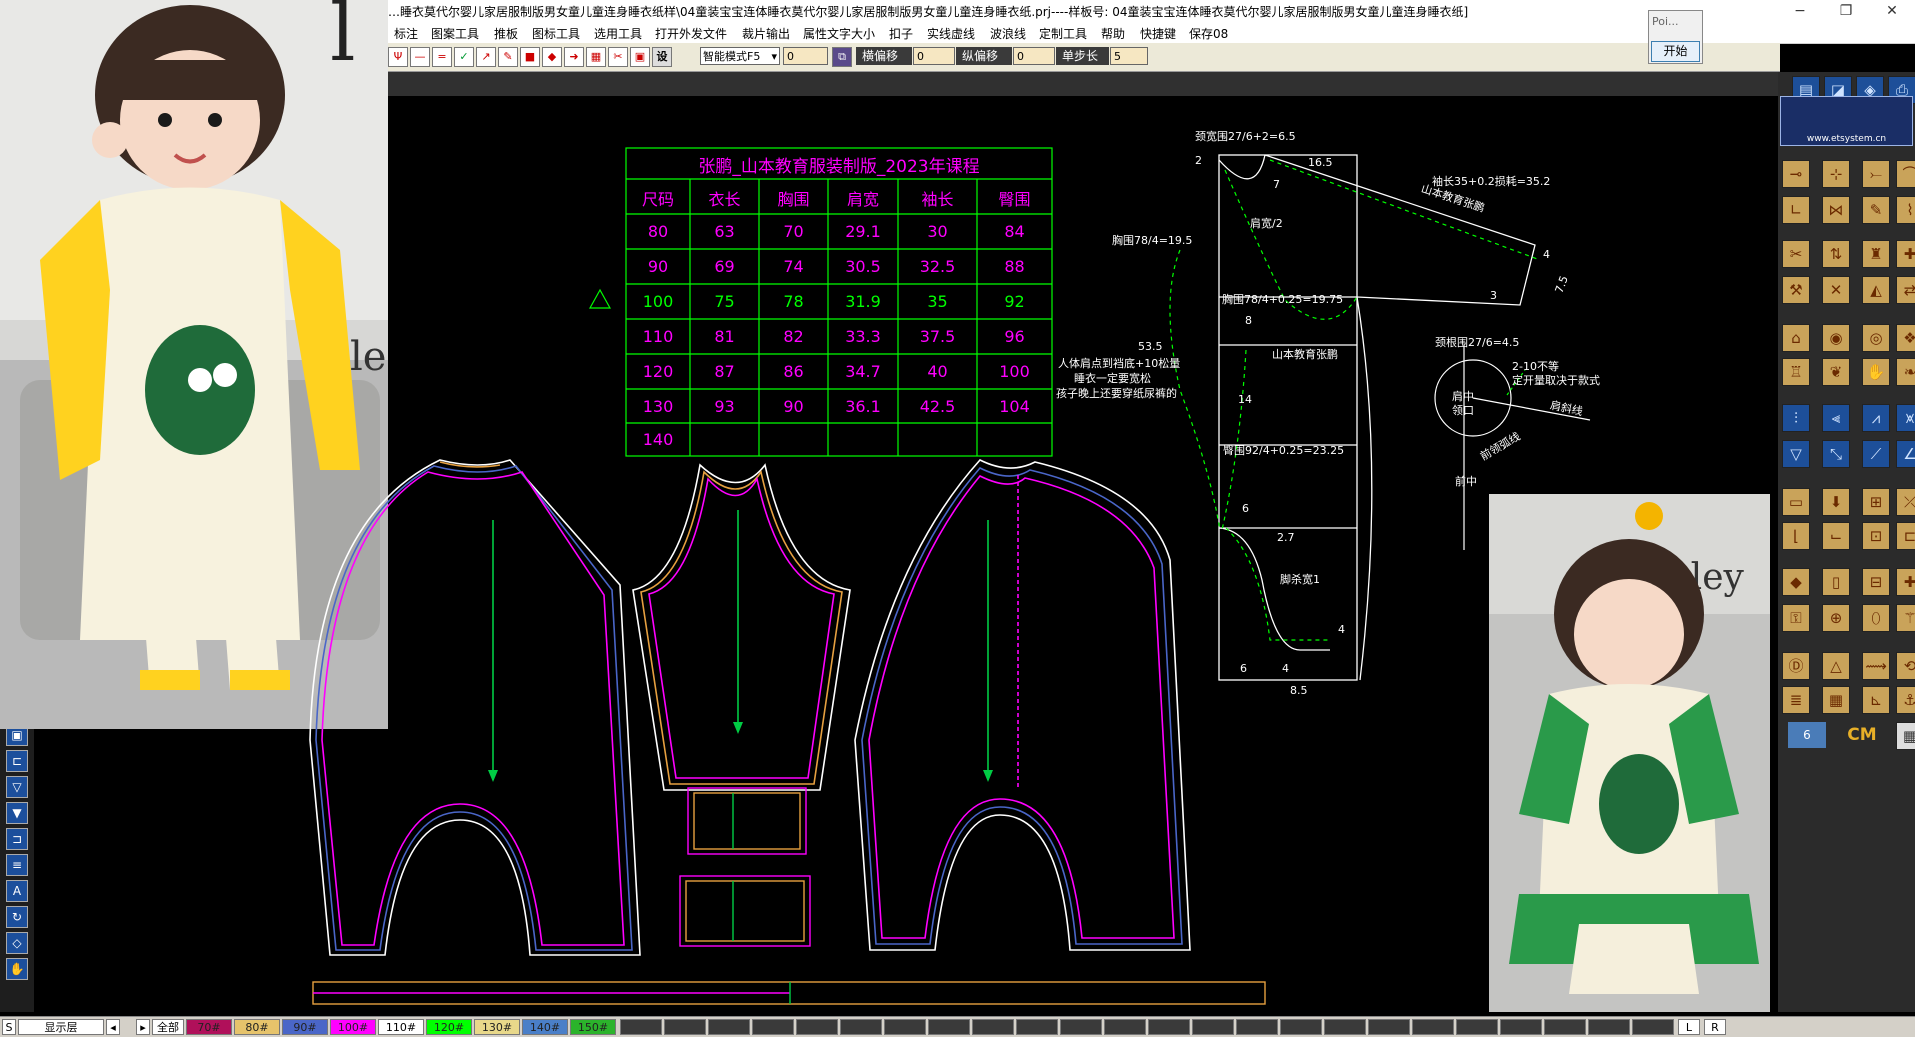  What do you see at coordinates (1836, 372) in the screenshot?
I see `leaf-tool-icon: ❦` at bounding box center [1836, 372].